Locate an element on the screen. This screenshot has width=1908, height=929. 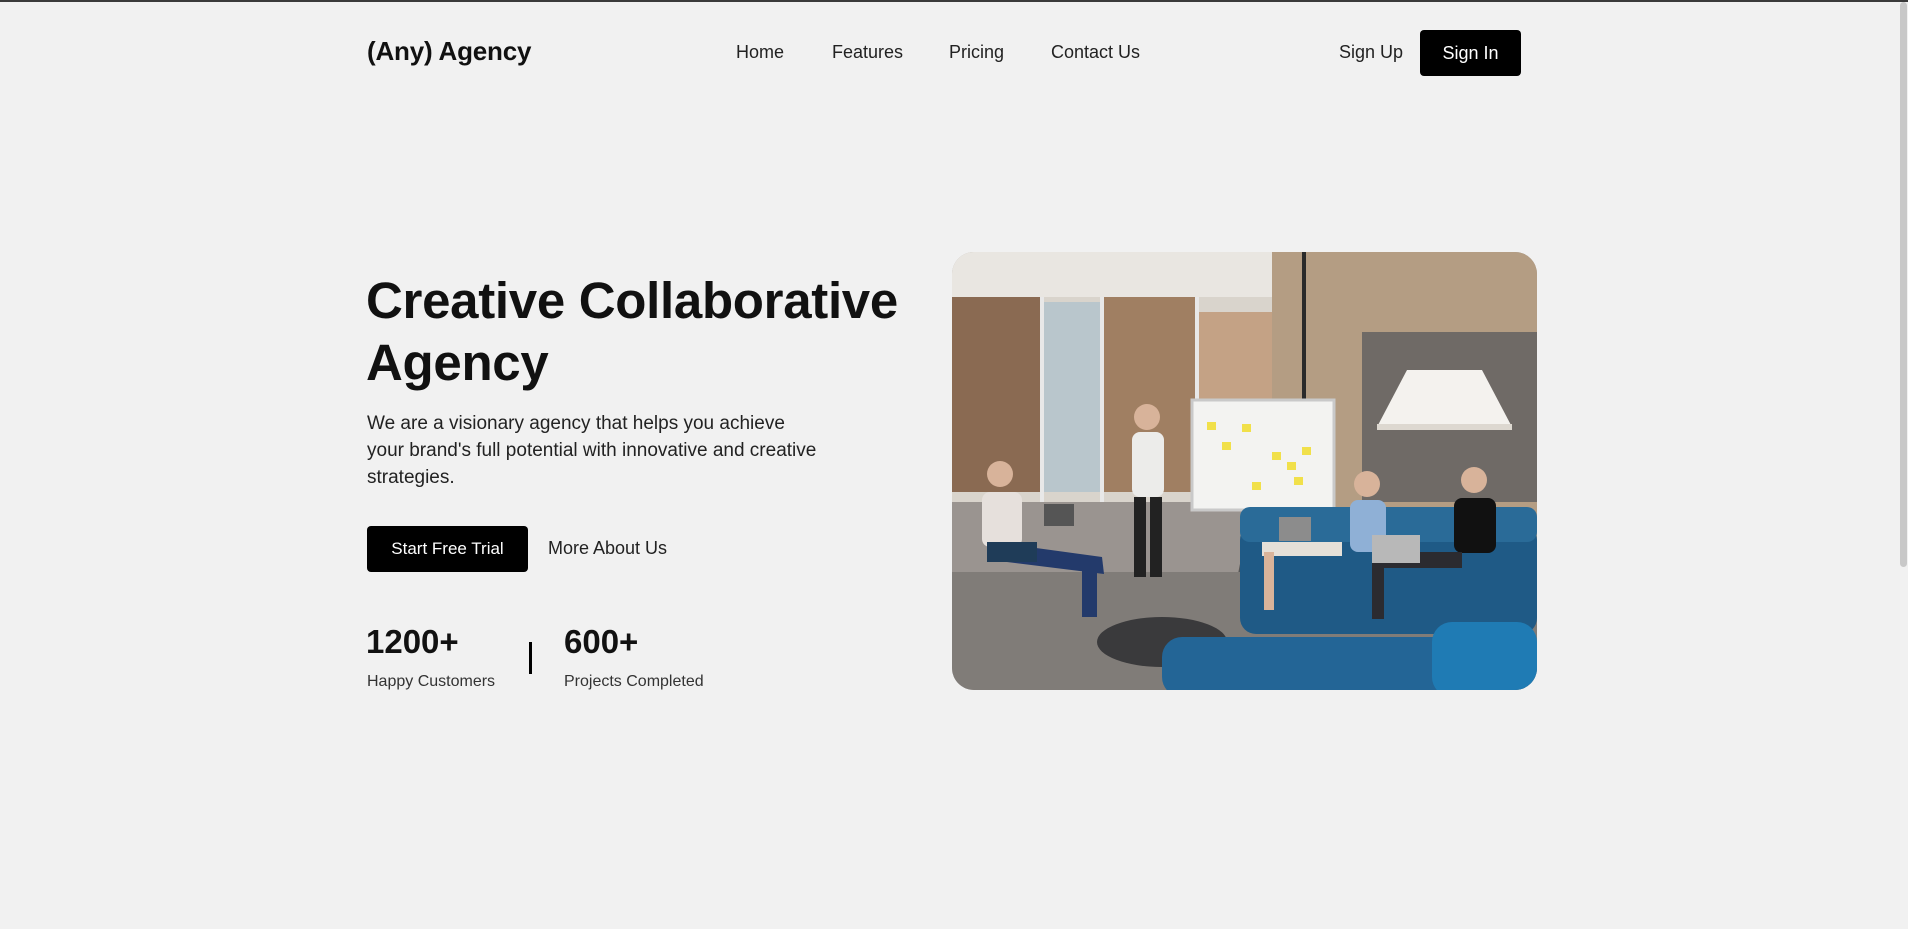
nav-home-link: Home is located at coordinates (760, 52).